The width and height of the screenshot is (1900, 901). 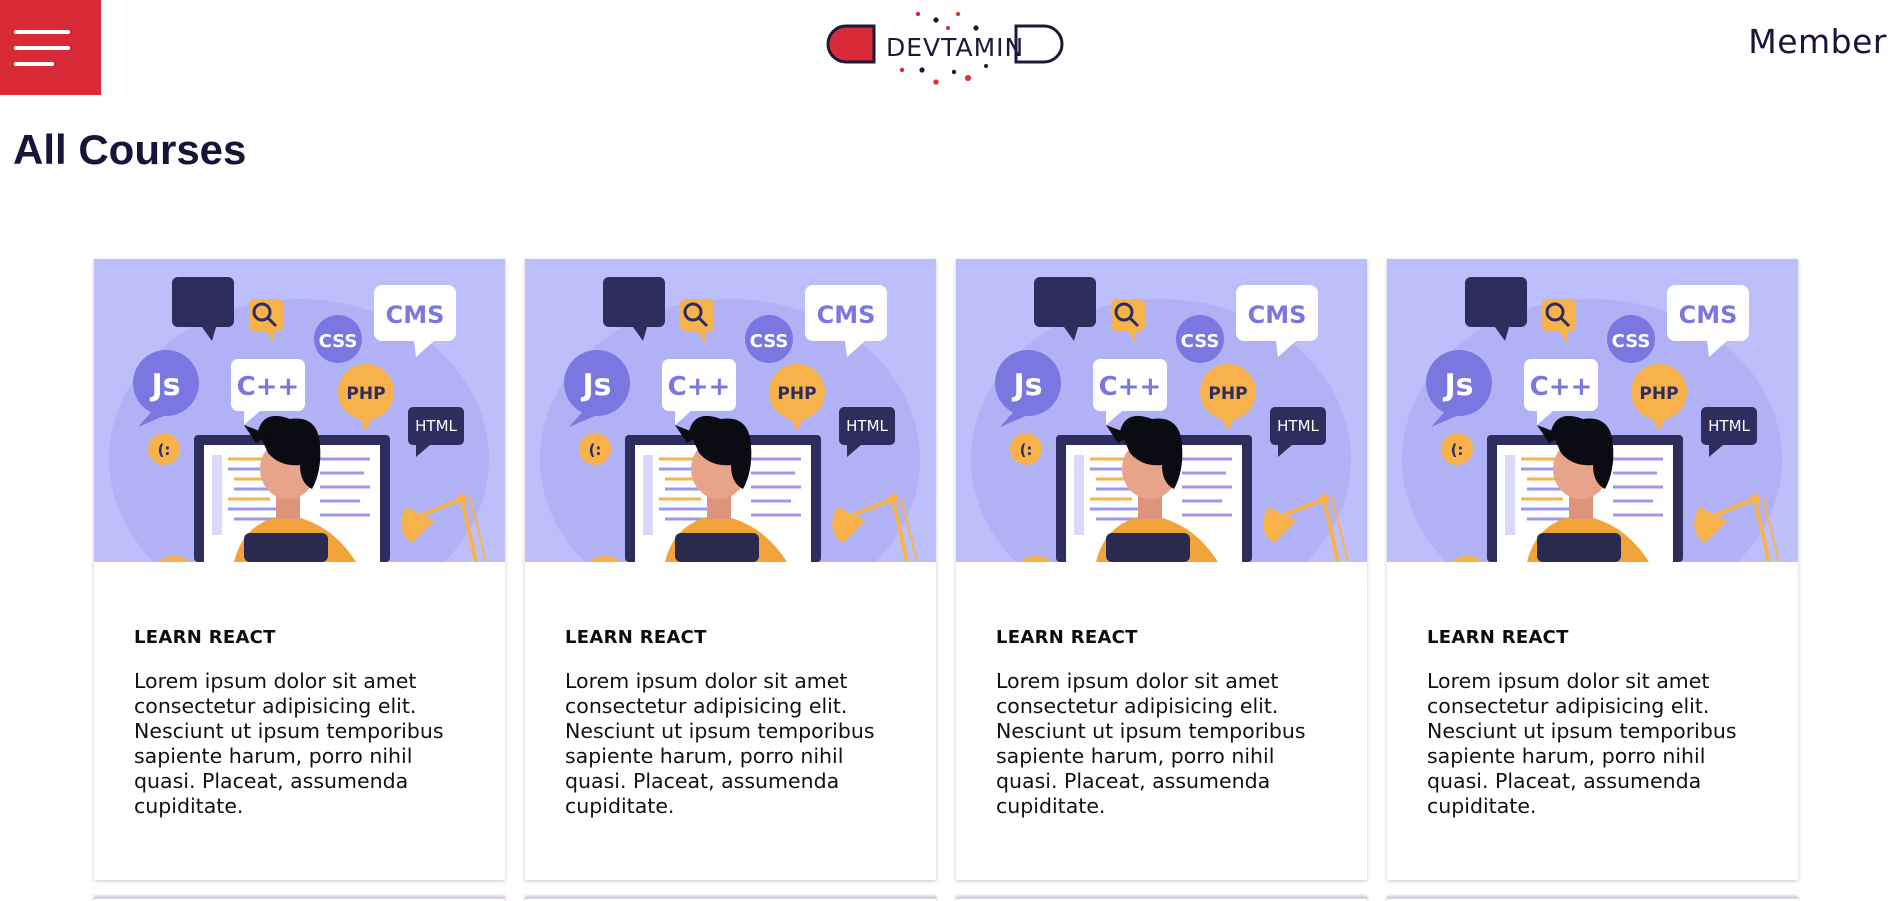 I want to click on member-link: Member, so click(x=1817, y=41).